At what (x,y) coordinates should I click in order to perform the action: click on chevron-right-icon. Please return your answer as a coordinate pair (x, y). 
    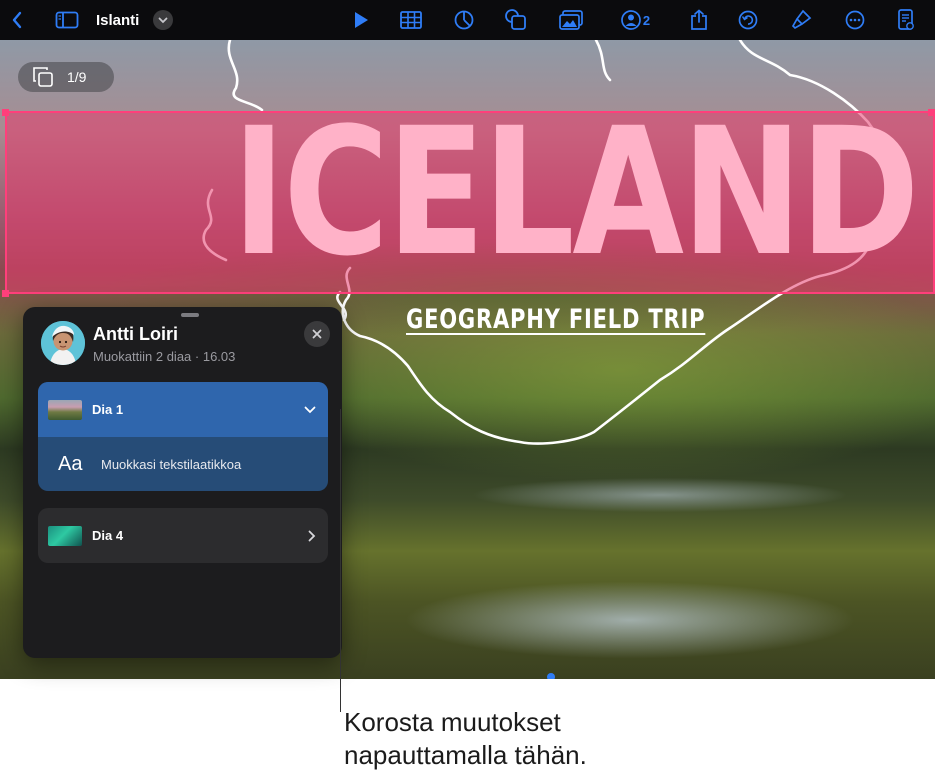
    Looking at the image, I should click on (312, 535).